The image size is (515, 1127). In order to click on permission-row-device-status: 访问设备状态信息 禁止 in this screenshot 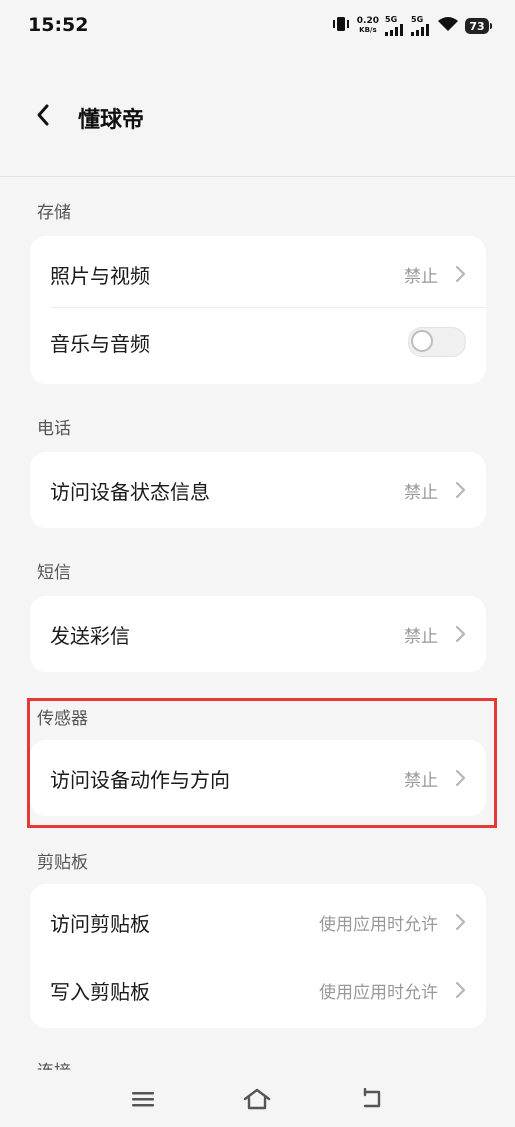, I will do `click(258, 490)`.